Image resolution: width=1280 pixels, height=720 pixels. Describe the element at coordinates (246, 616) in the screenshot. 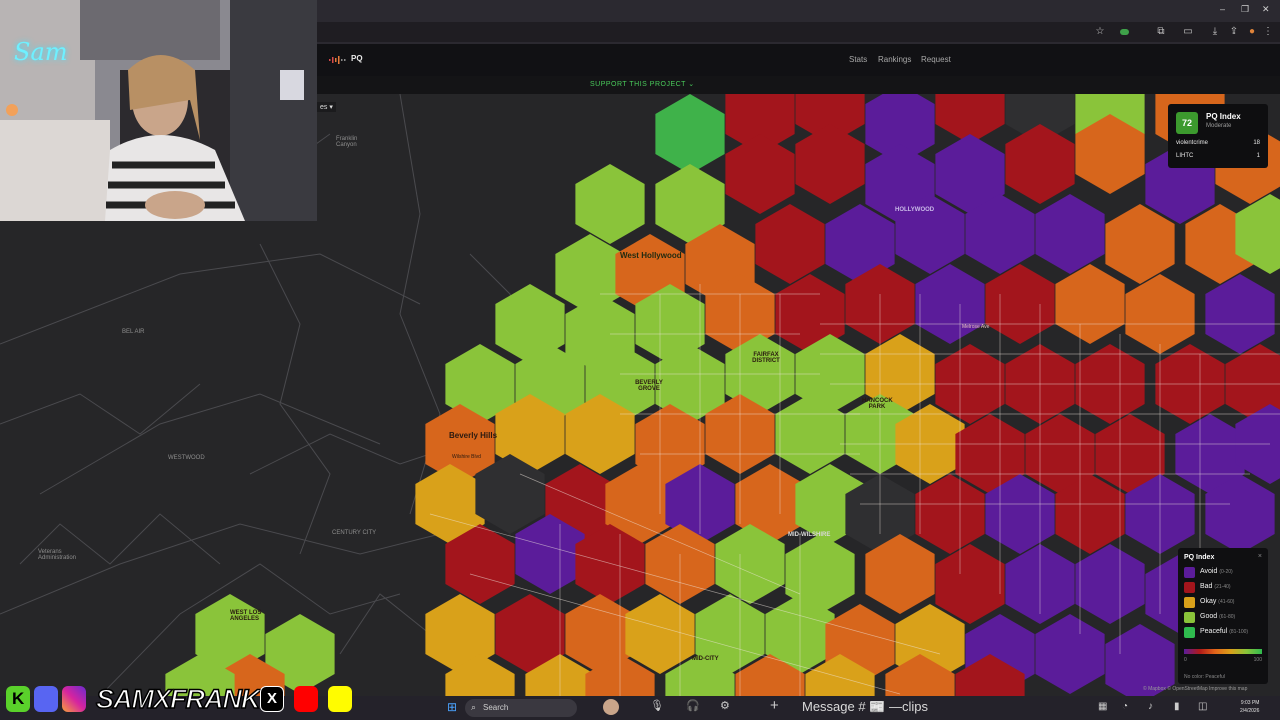

I see `label-west-los-angeles: WEST LOS ANGELES` at that location.